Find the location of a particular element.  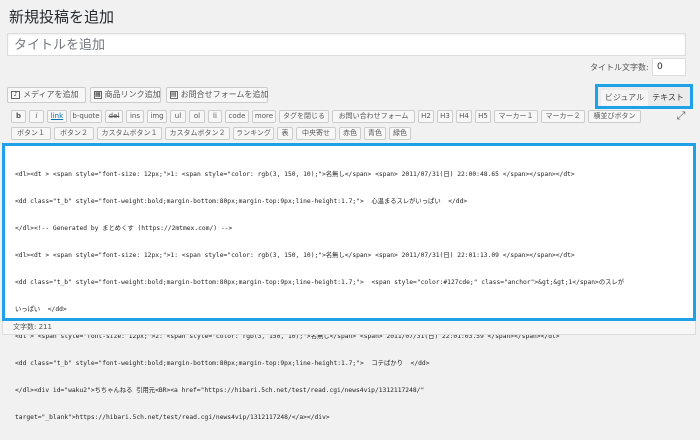

qt-red-button: 赤色 is located at coordinates (350, 133).